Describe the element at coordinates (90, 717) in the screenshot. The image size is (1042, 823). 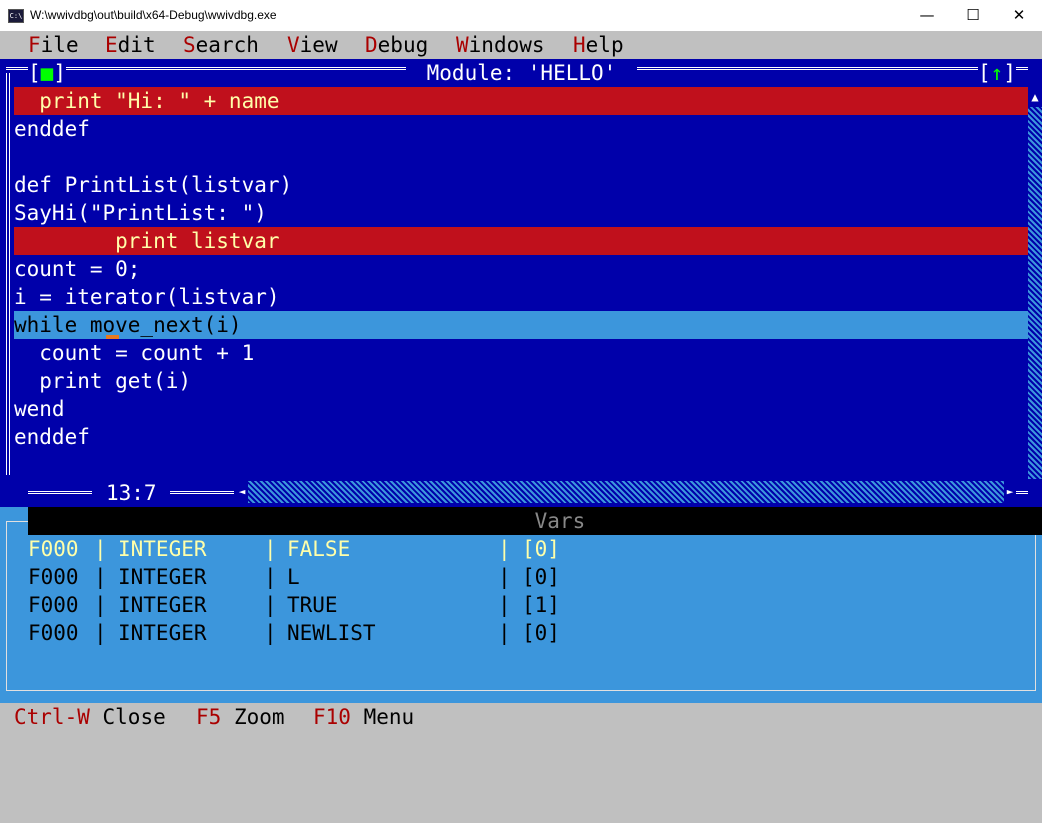
I see `status-close-hint: Ctrl-W Close` at that location.